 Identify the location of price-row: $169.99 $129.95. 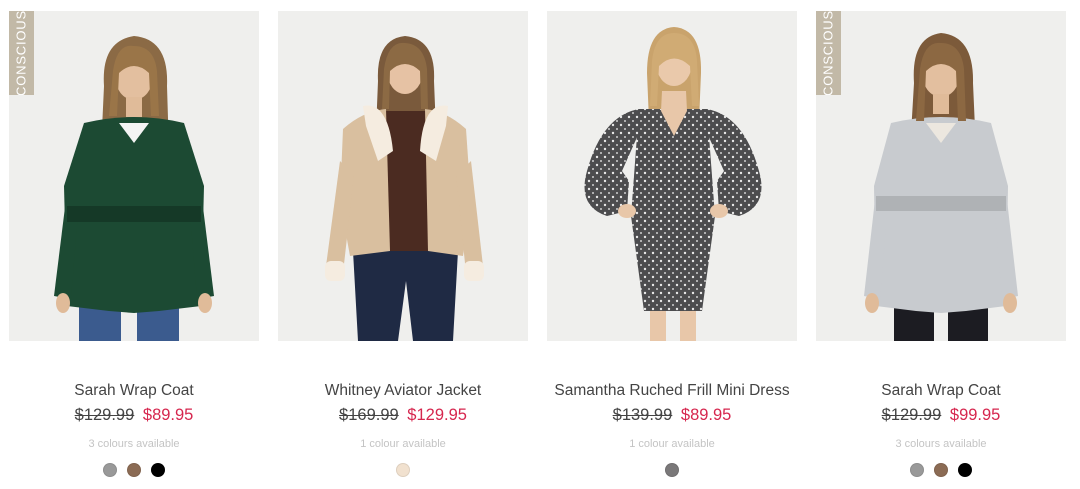
(403, 415).